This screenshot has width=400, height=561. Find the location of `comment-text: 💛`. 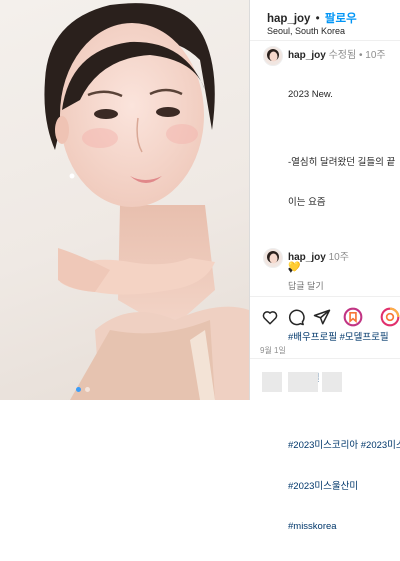

comment-text: 💛 is located at coordinates (294, 267).